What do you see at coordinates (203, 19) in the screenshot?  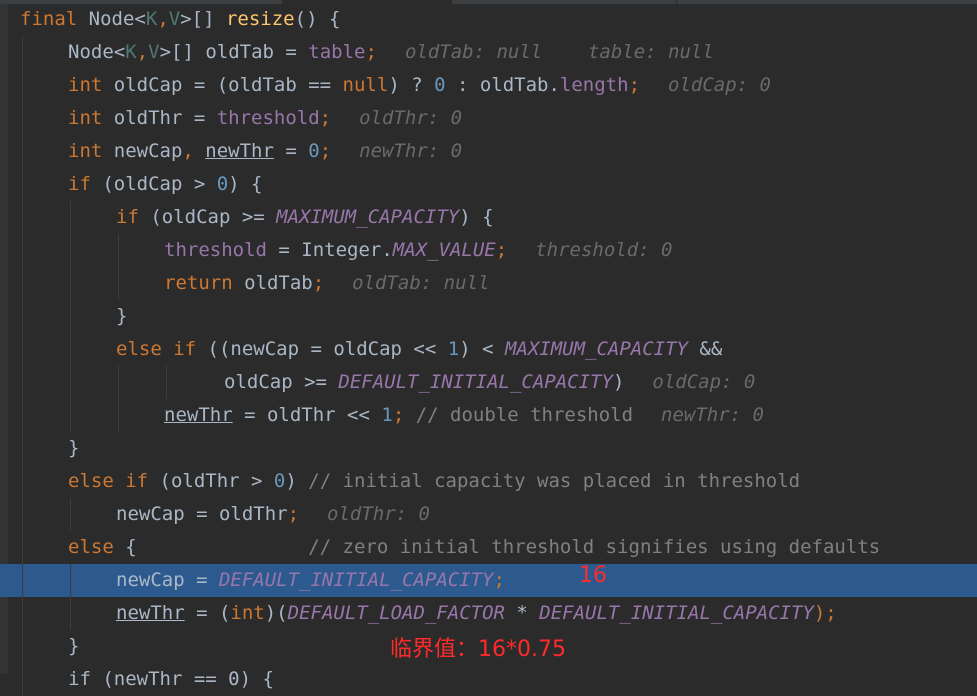 I see `code-token: >[]` at bounding box center [203, 19].